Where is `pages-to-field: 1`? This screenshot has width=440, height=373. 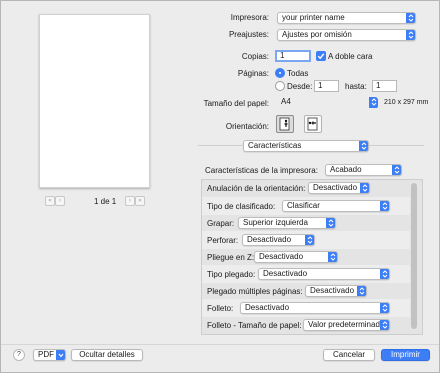
pages-to-field: 1 is located at coordinates (384, 86).